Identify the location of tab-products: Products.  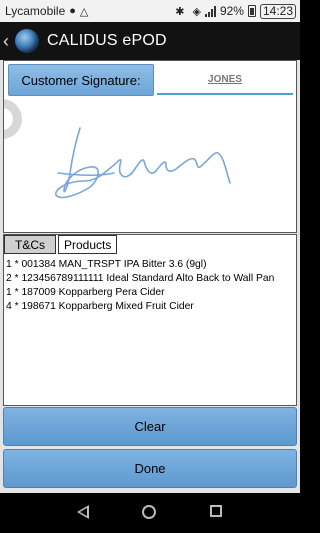
(88, 244).